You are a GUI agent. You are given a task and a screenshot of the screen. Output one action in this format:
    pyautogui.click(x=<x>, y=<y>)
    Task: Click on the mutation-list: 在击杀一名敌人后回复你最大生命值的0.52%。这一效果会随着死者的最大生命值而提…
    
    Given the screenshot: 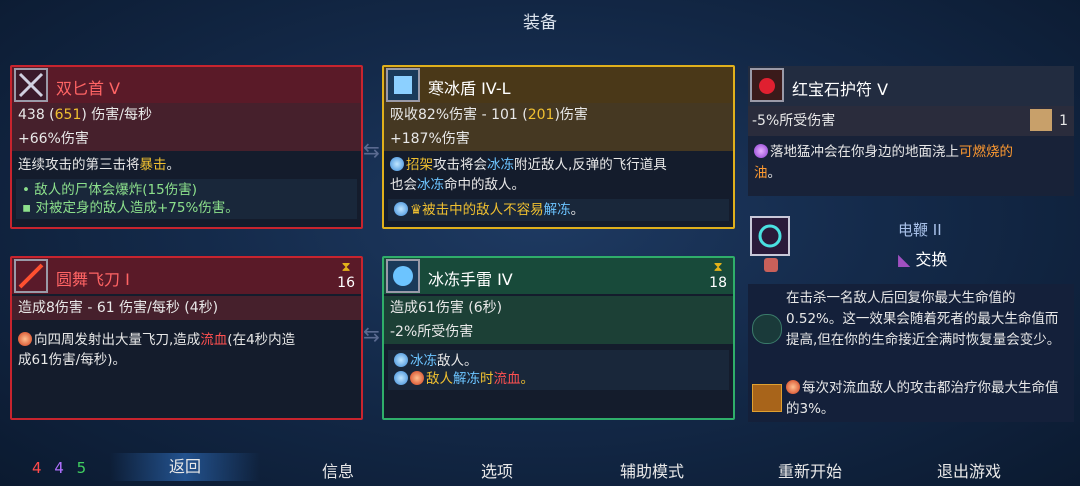 What is the action you would take?
    pyautogui.click(x=911, y=353)
    